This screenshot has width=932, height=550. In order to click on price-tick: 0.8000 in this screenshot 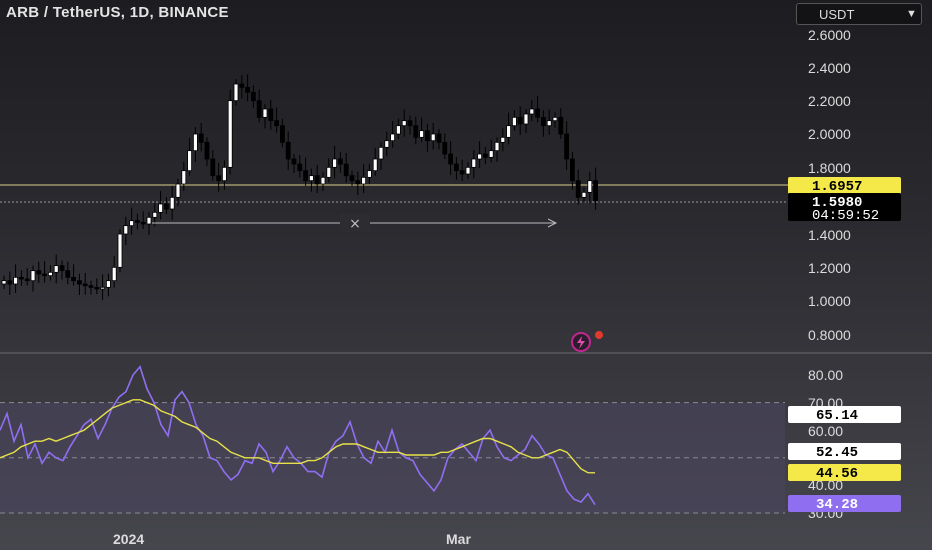, I will do `click(829, 335)`.